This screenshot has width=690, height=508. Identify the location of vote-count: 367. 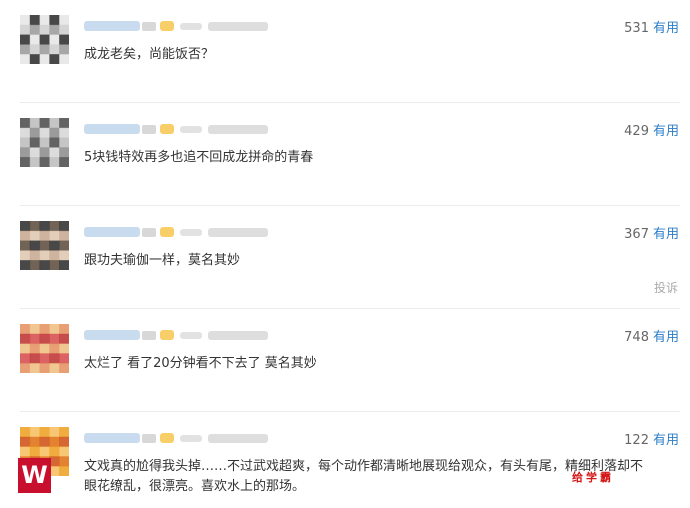
(636, 234).